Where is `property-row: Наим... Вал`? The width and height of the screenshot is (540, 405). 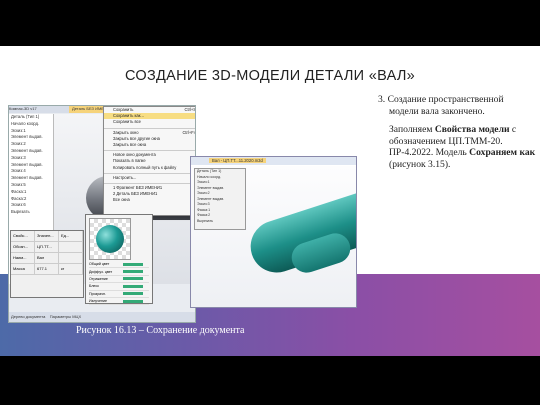
property-row: Наим... Вал is located at coordinates (47, 258).